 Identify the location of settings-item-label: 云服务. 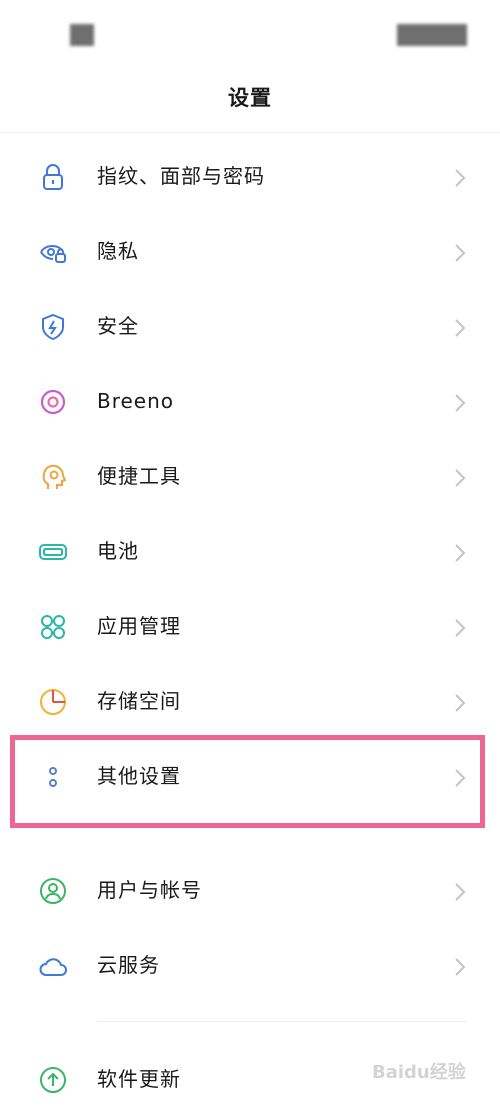
(128, 965).